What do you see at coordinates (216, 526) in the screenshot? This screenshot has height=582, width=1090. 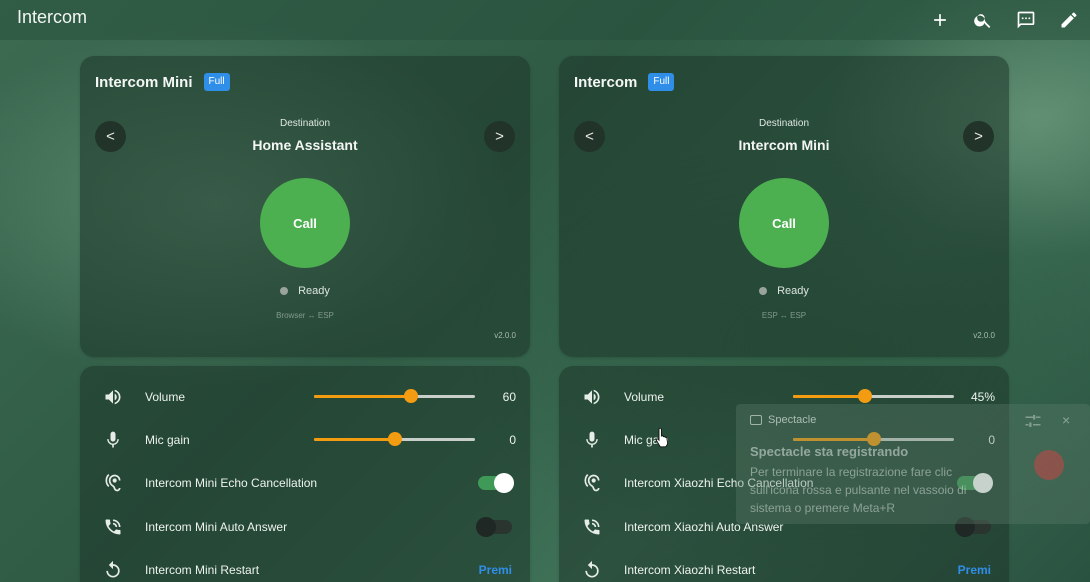 I see `entity-label: Intercom Mini Auto Answer` at bounding box center [216, 526].